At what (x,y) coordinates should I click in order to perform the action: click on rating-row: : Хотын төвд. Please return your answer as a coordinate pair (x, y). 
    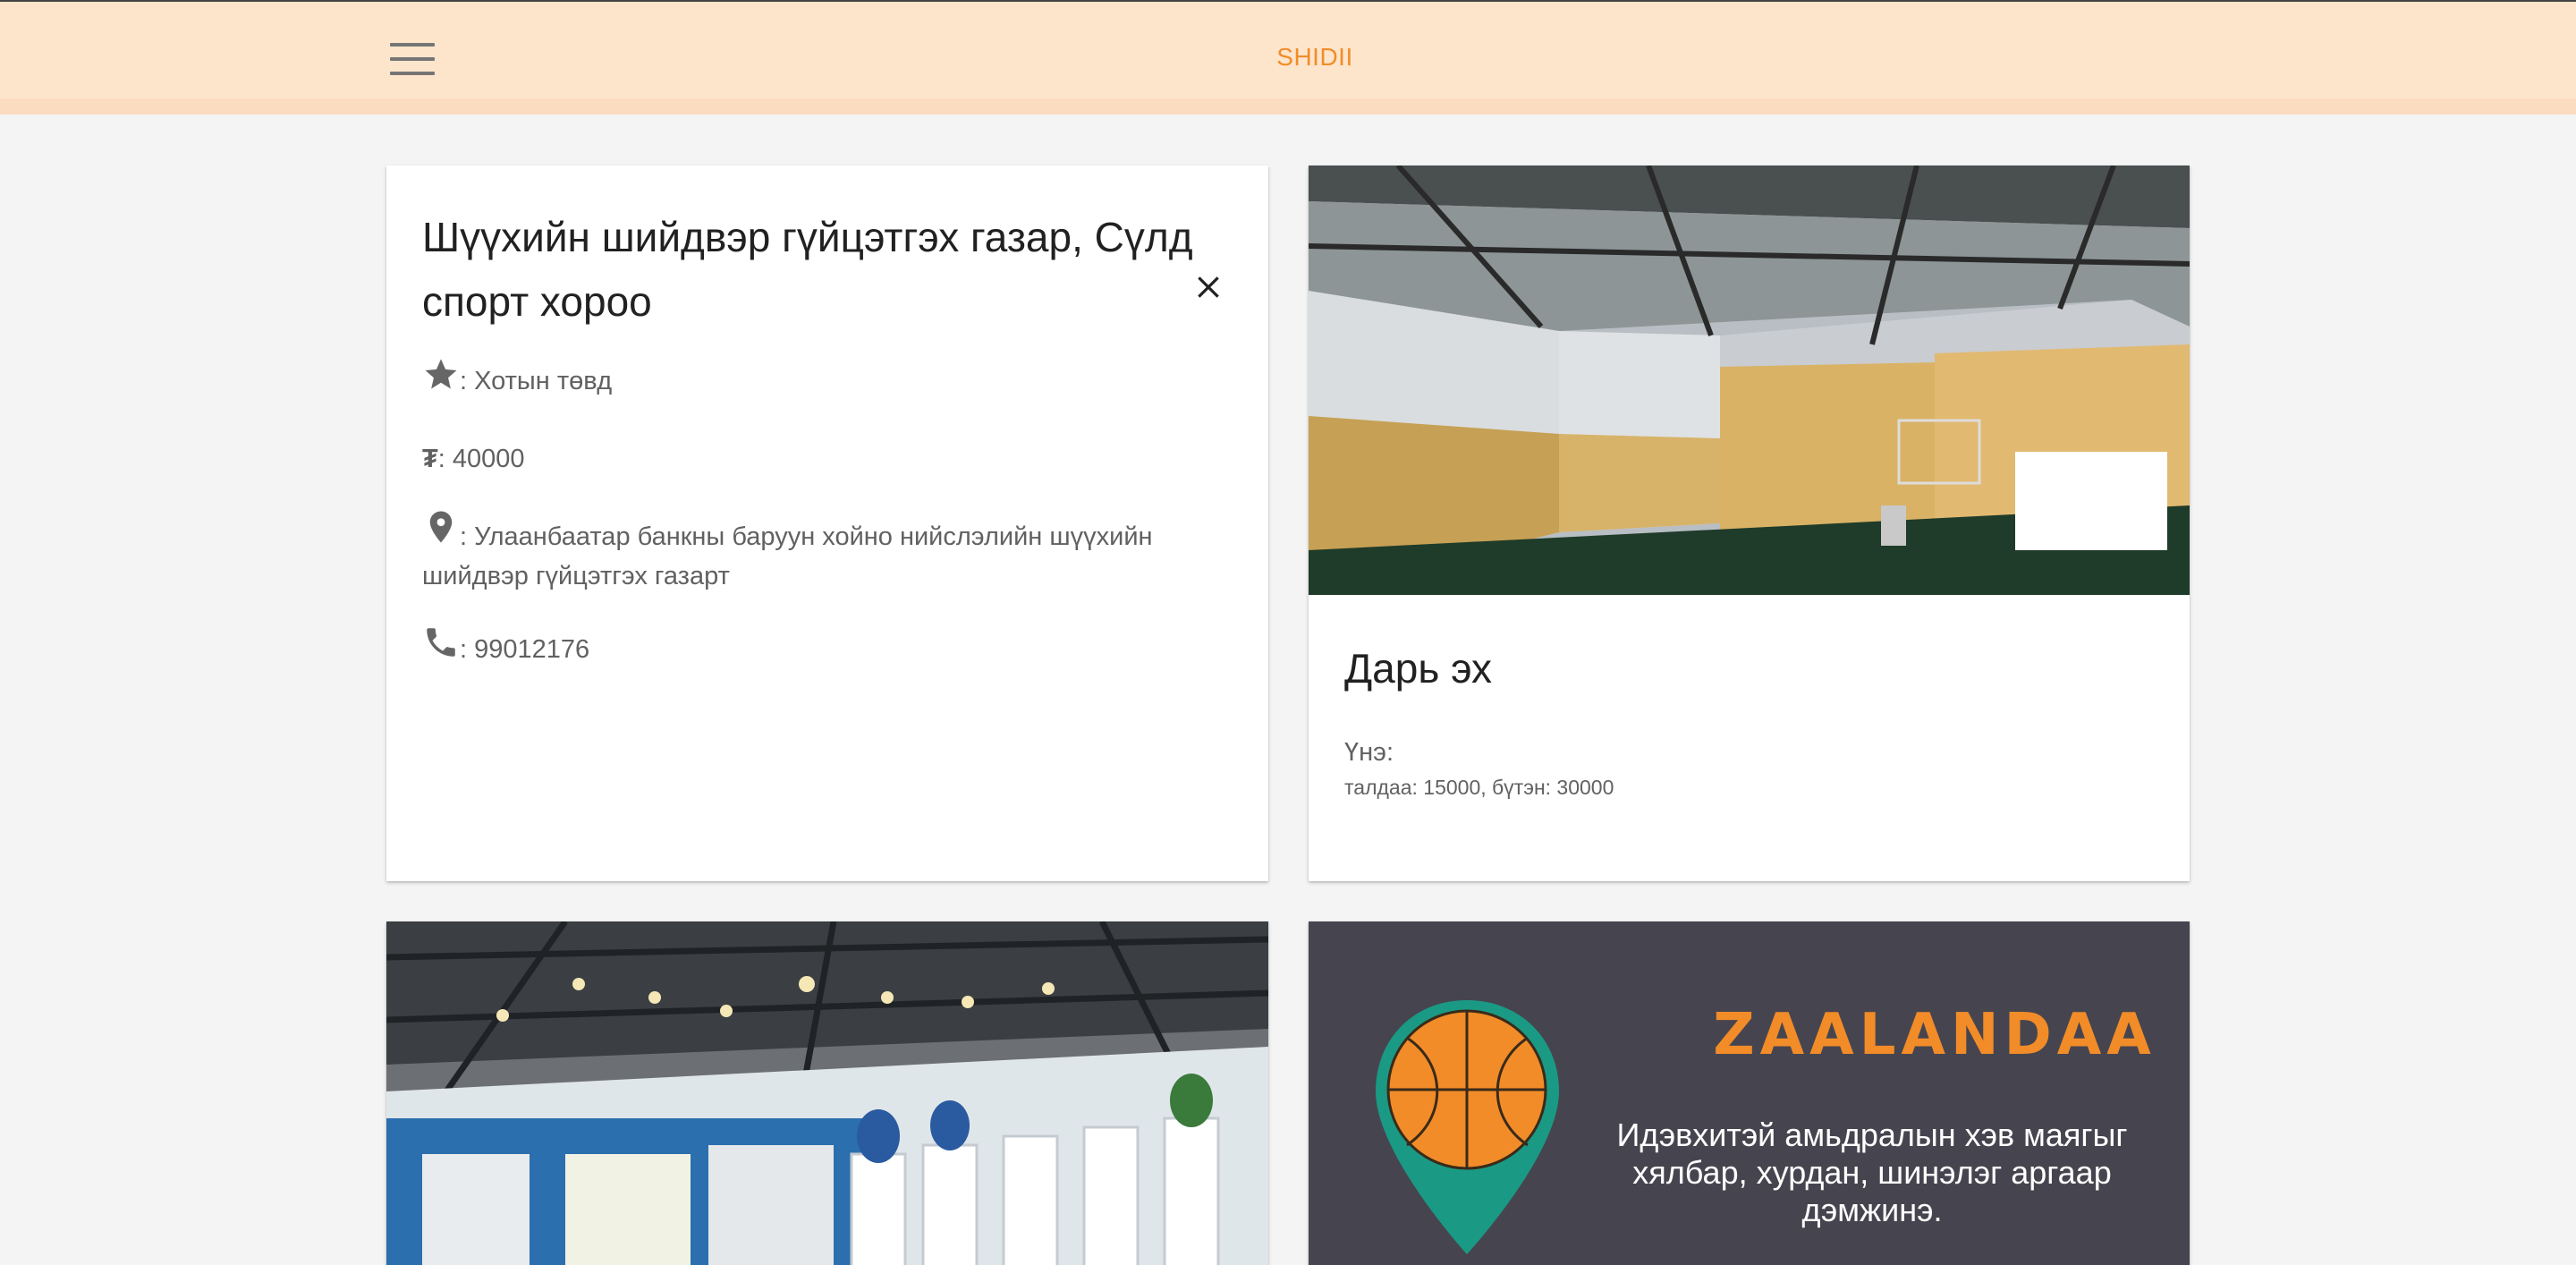
    Looking at the image, I should click on (824, 378).